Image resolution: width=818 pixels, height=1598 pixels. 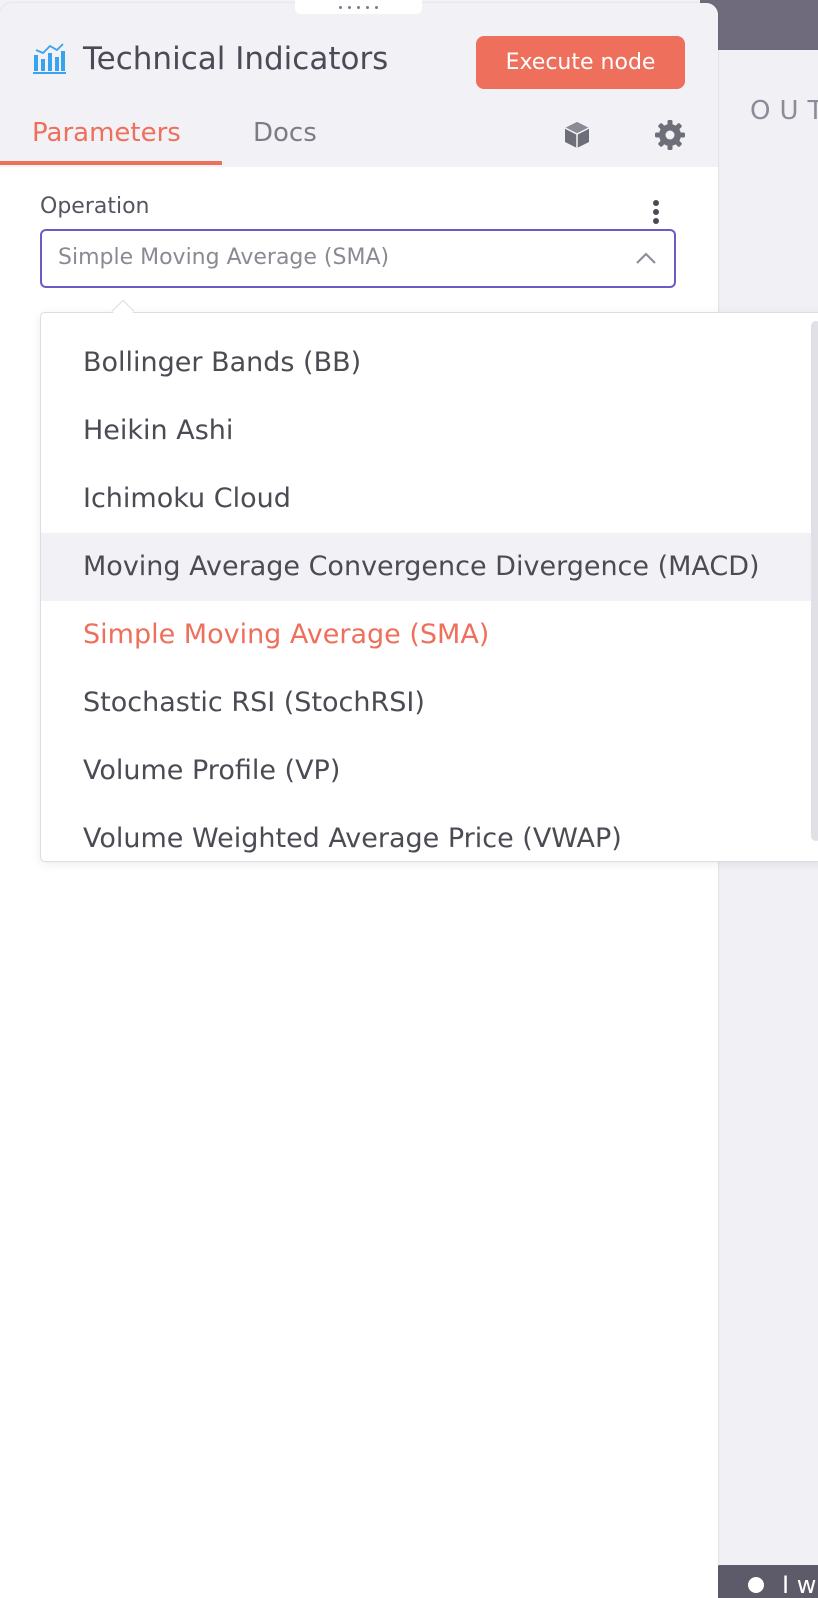 I want to click on operation-select-value: Simple Moving Average (SMA), so click(x=224, y=257).